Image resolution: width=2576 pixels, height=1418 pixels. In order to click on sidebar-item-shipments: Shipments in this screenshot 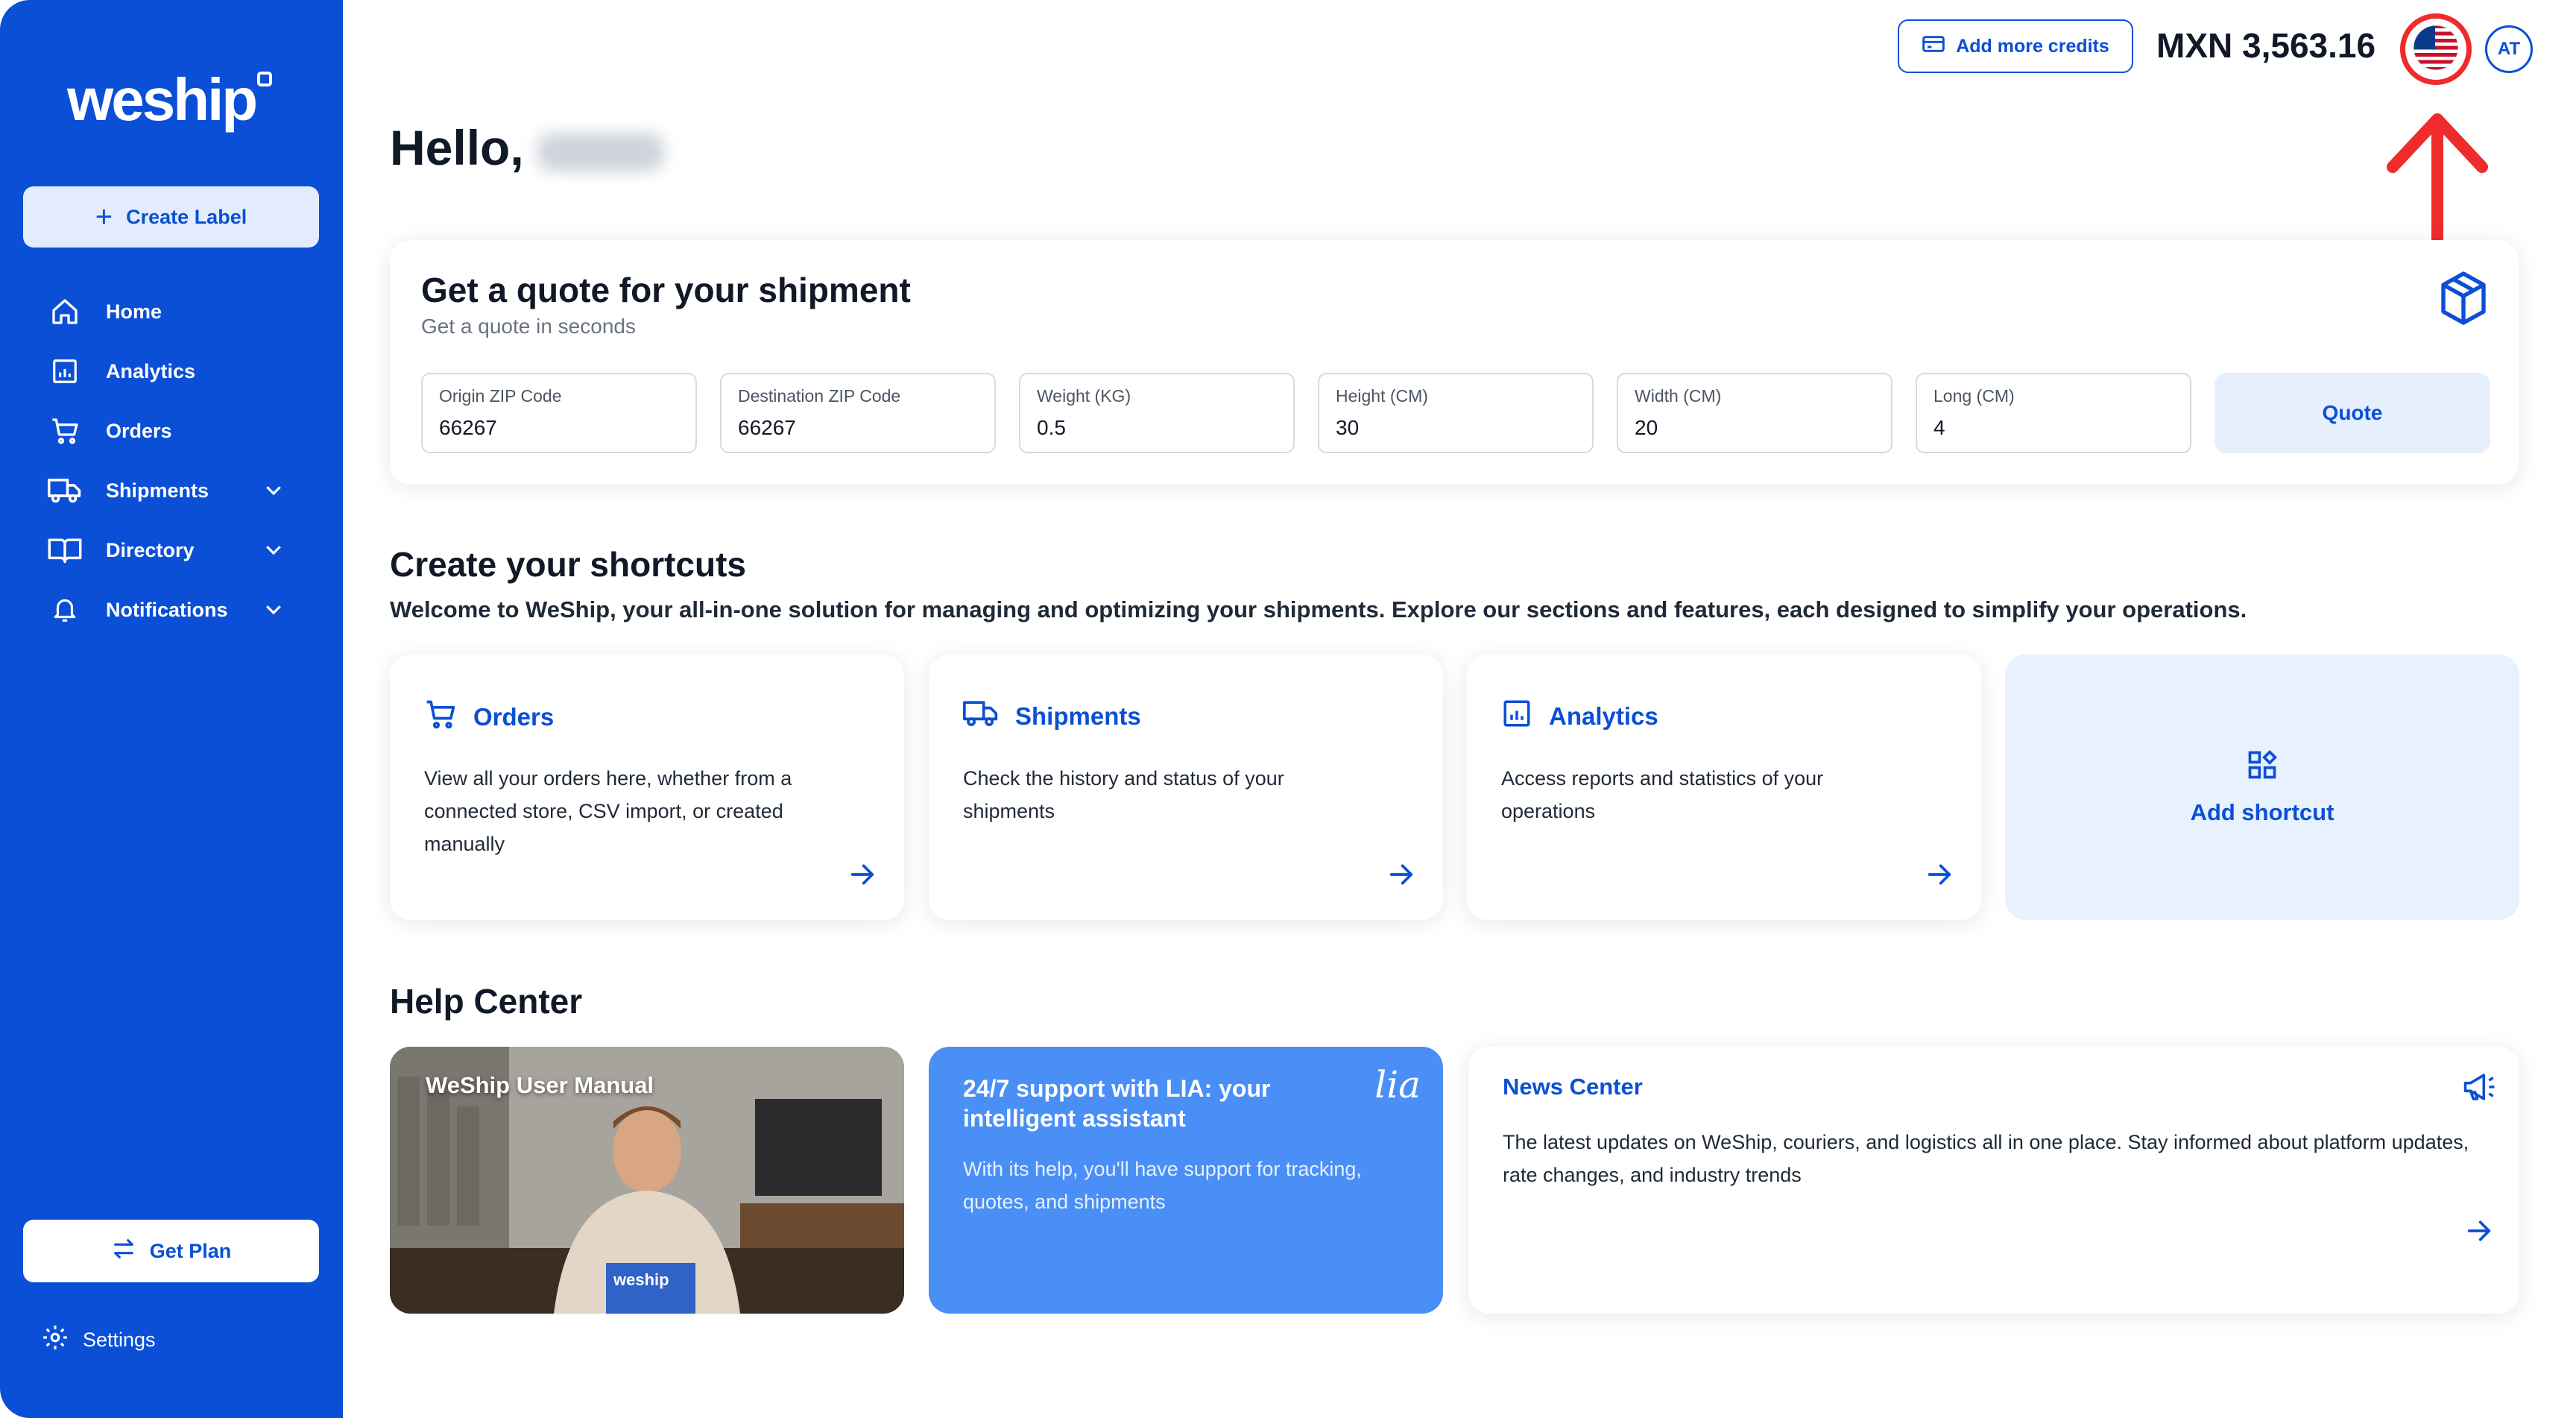, I will do `click(173, 490)`.